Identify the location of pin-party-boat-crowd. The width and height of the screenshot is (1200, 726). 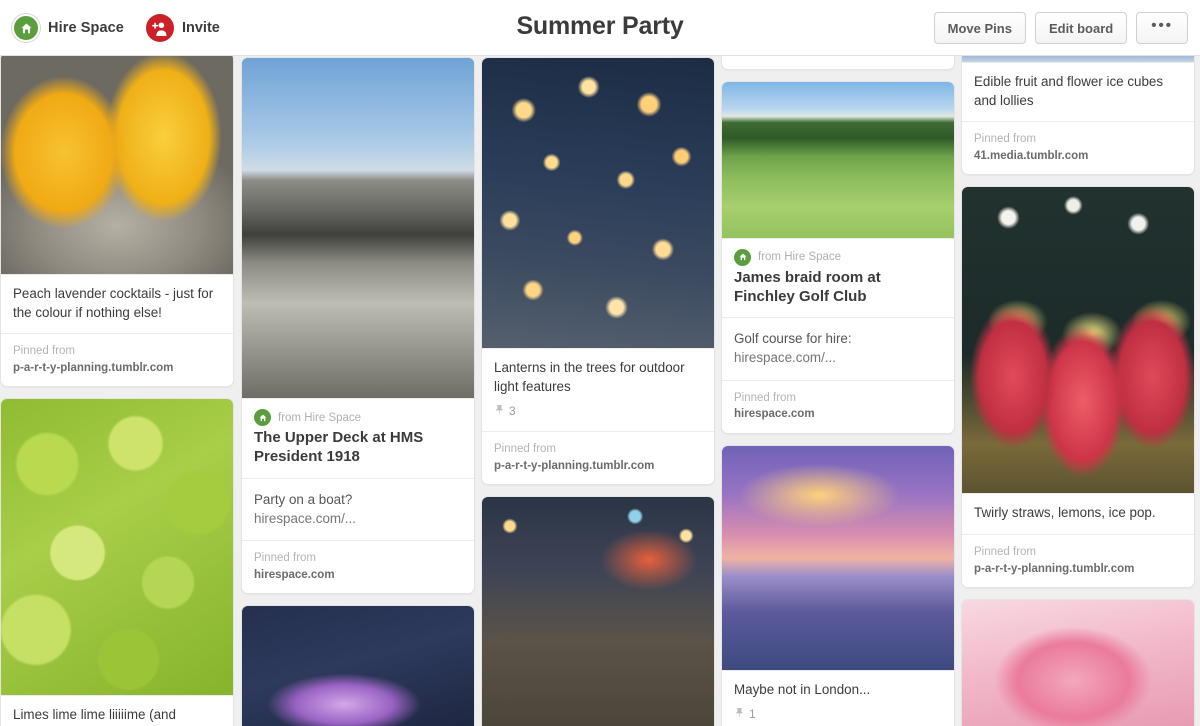
(598, 611).